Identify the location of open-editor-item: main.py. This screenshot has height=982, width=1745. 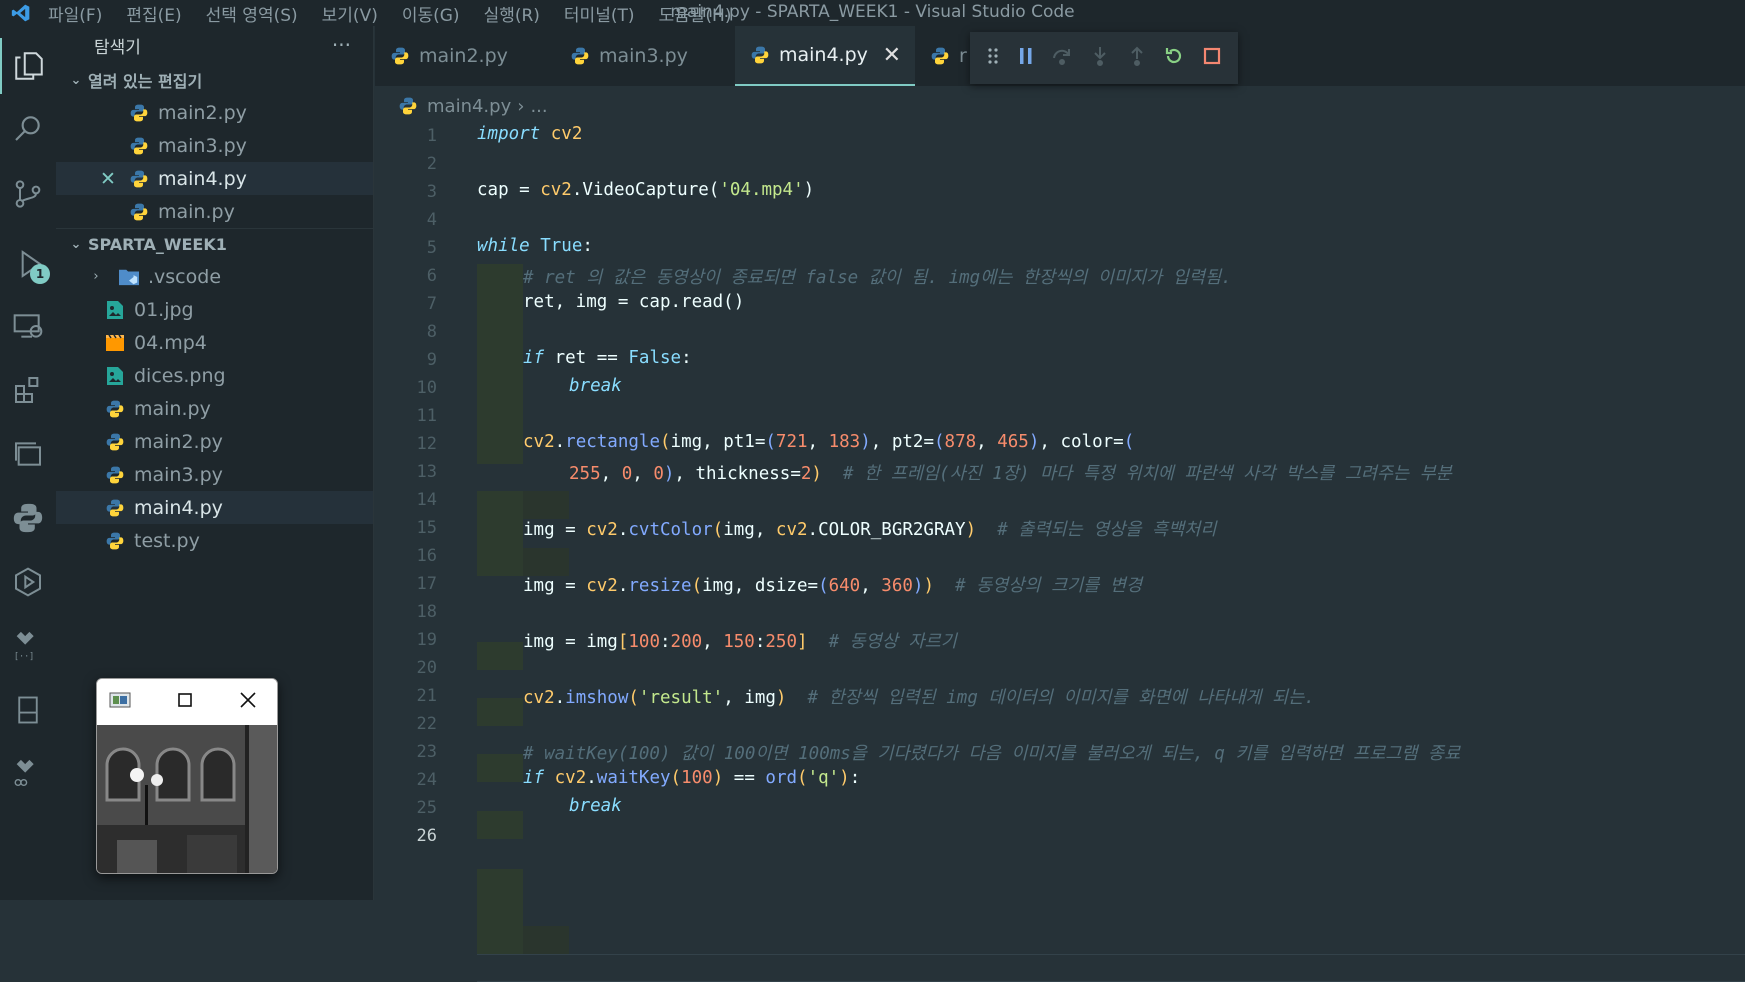
(214, 211).